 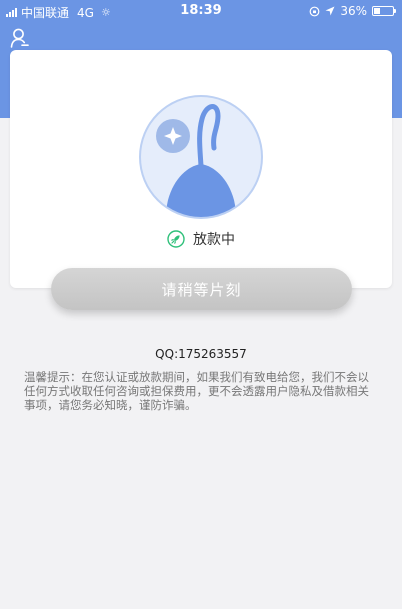 What do you see at coordinates (20, 38) in the screenshot?
I see `user-icon` at bounding box center [20, 38].